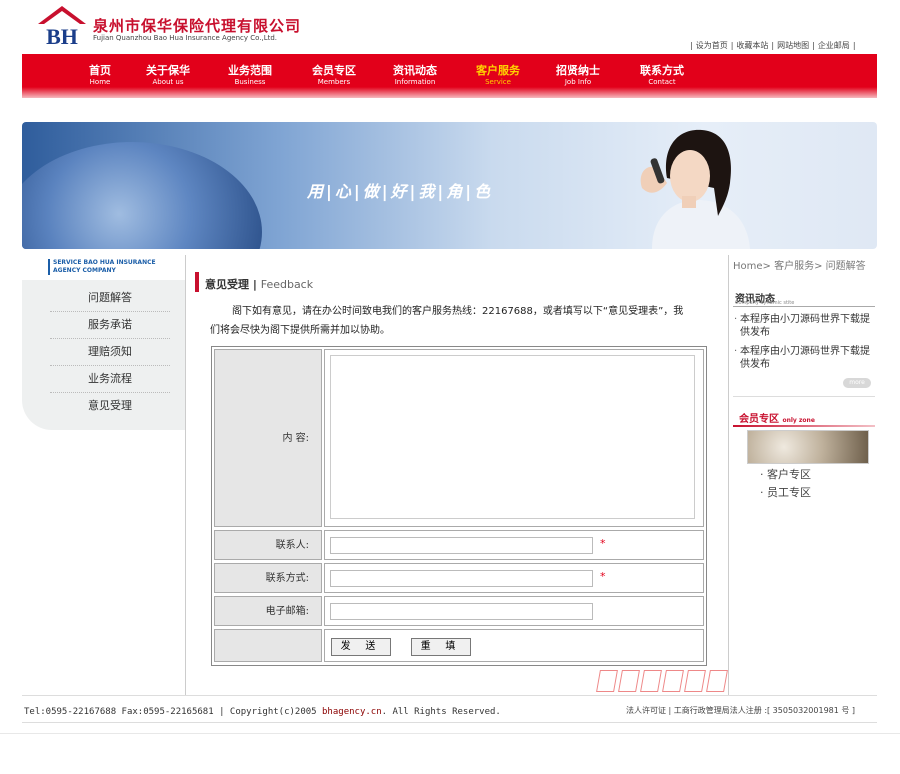 The width and height of the screenshot is (900, 774). What do you see at coordinates (461, 545) in the screenshot?
I see `contact-input` at bounding box center [461, 545].